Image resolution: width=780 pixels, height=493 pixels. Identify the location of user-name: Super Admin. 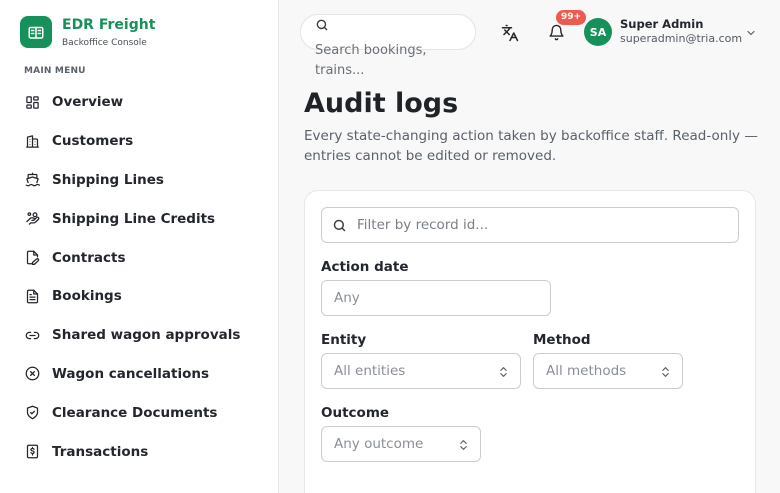
(662, 24).